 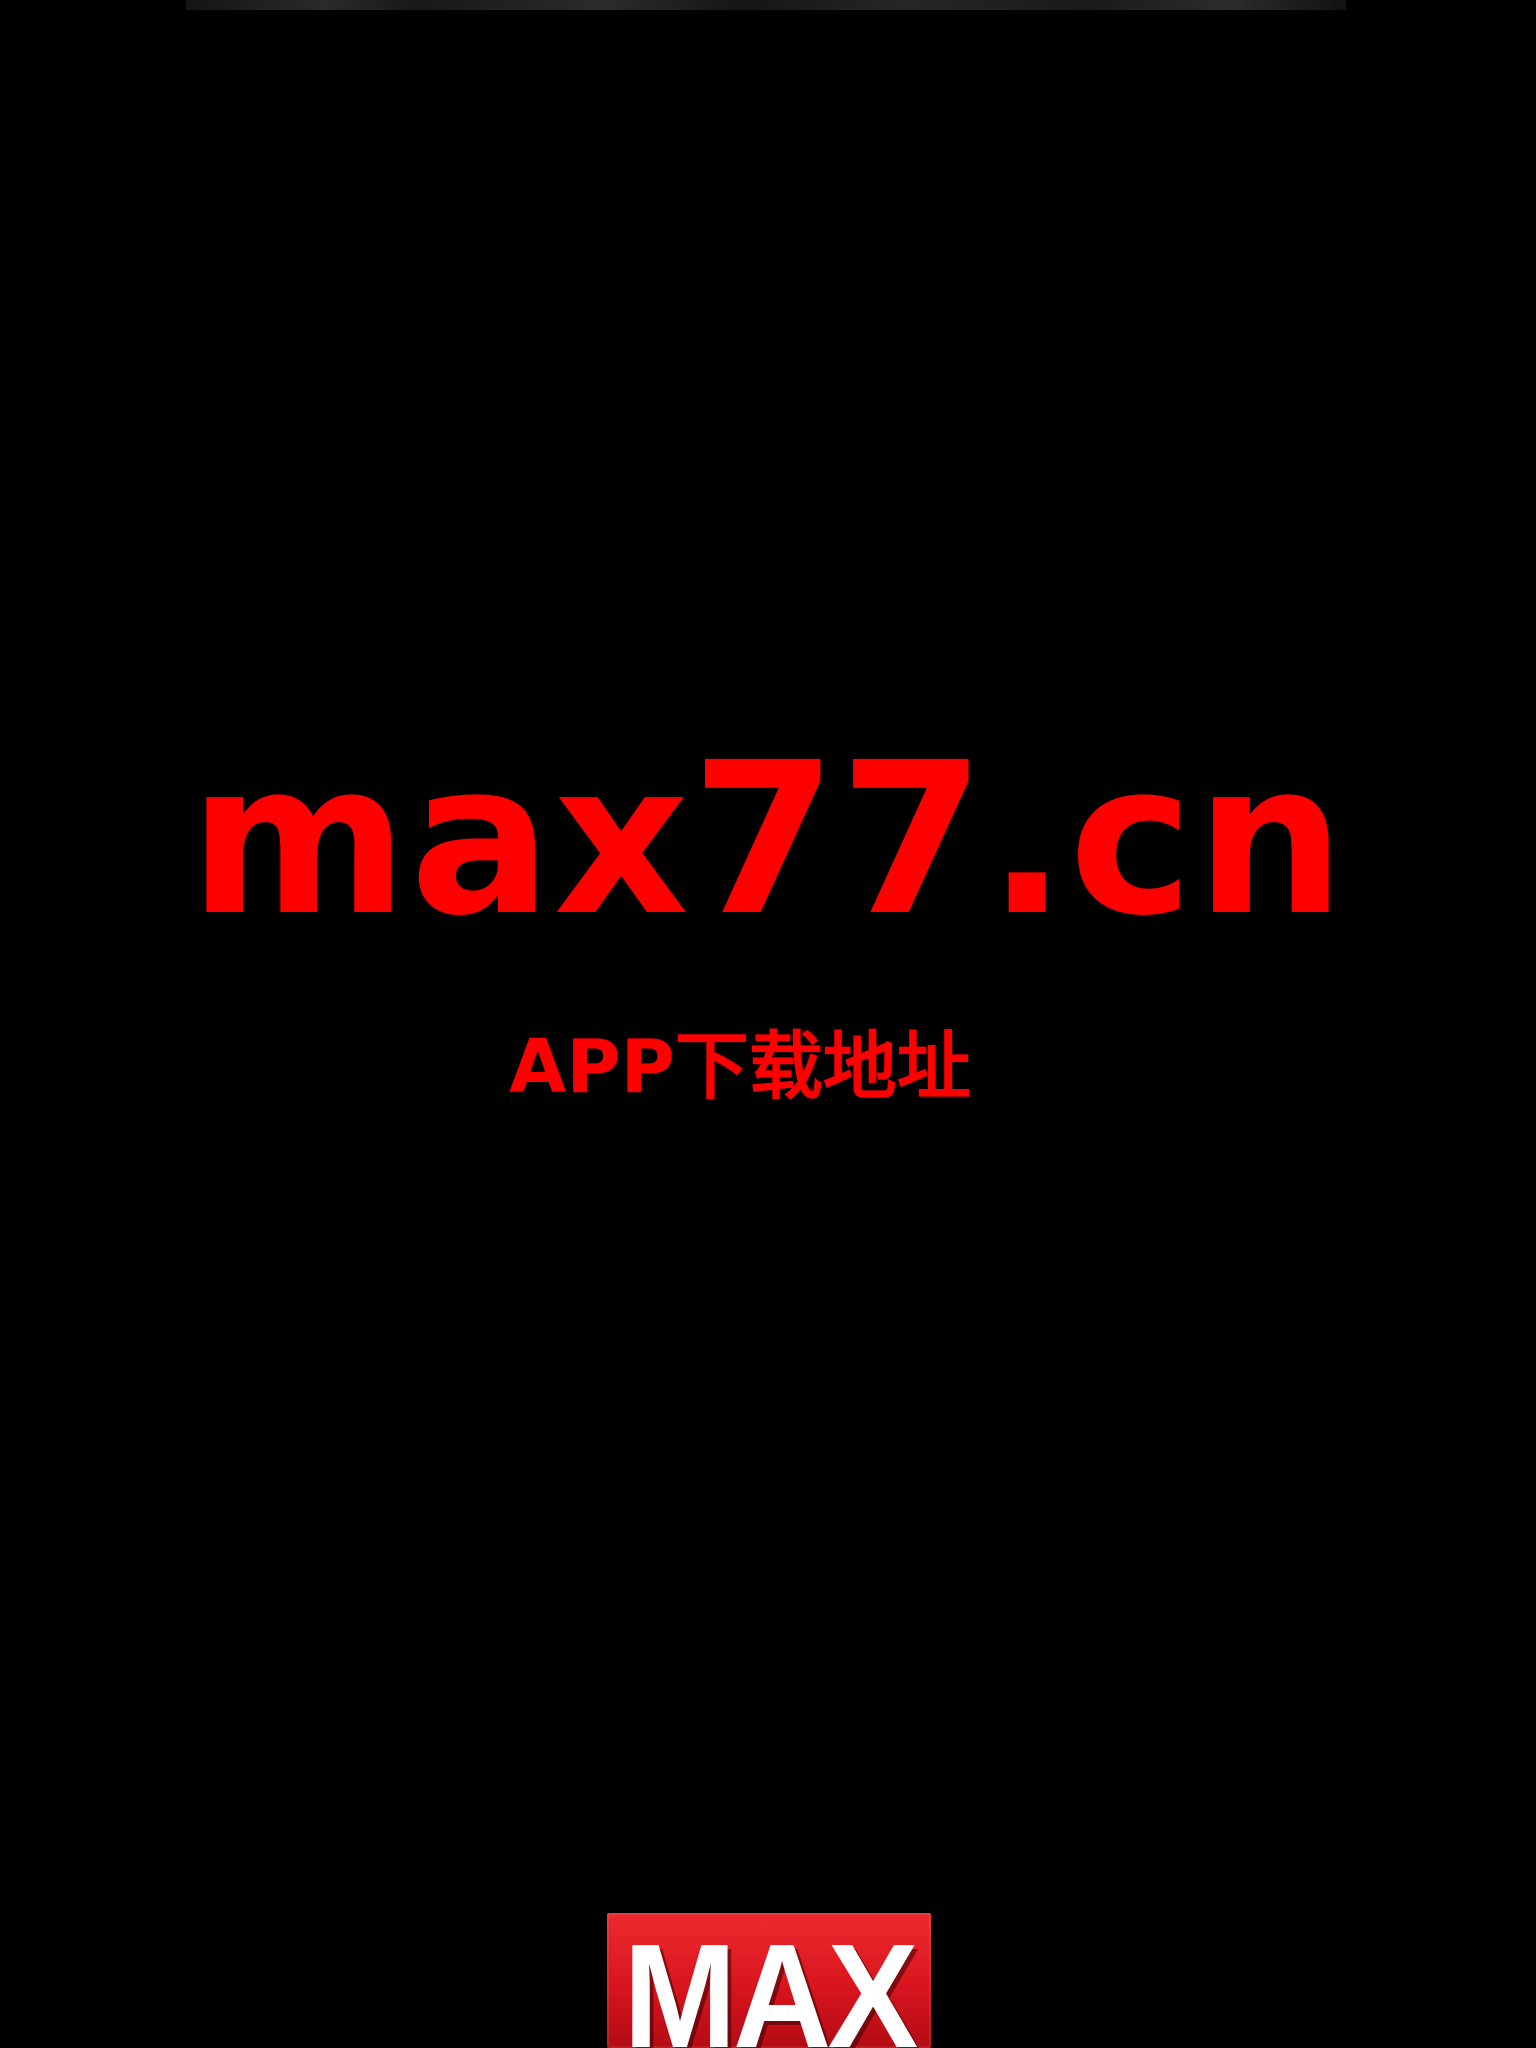 I want to click on background-image-strip, so click(x=766, y=5).